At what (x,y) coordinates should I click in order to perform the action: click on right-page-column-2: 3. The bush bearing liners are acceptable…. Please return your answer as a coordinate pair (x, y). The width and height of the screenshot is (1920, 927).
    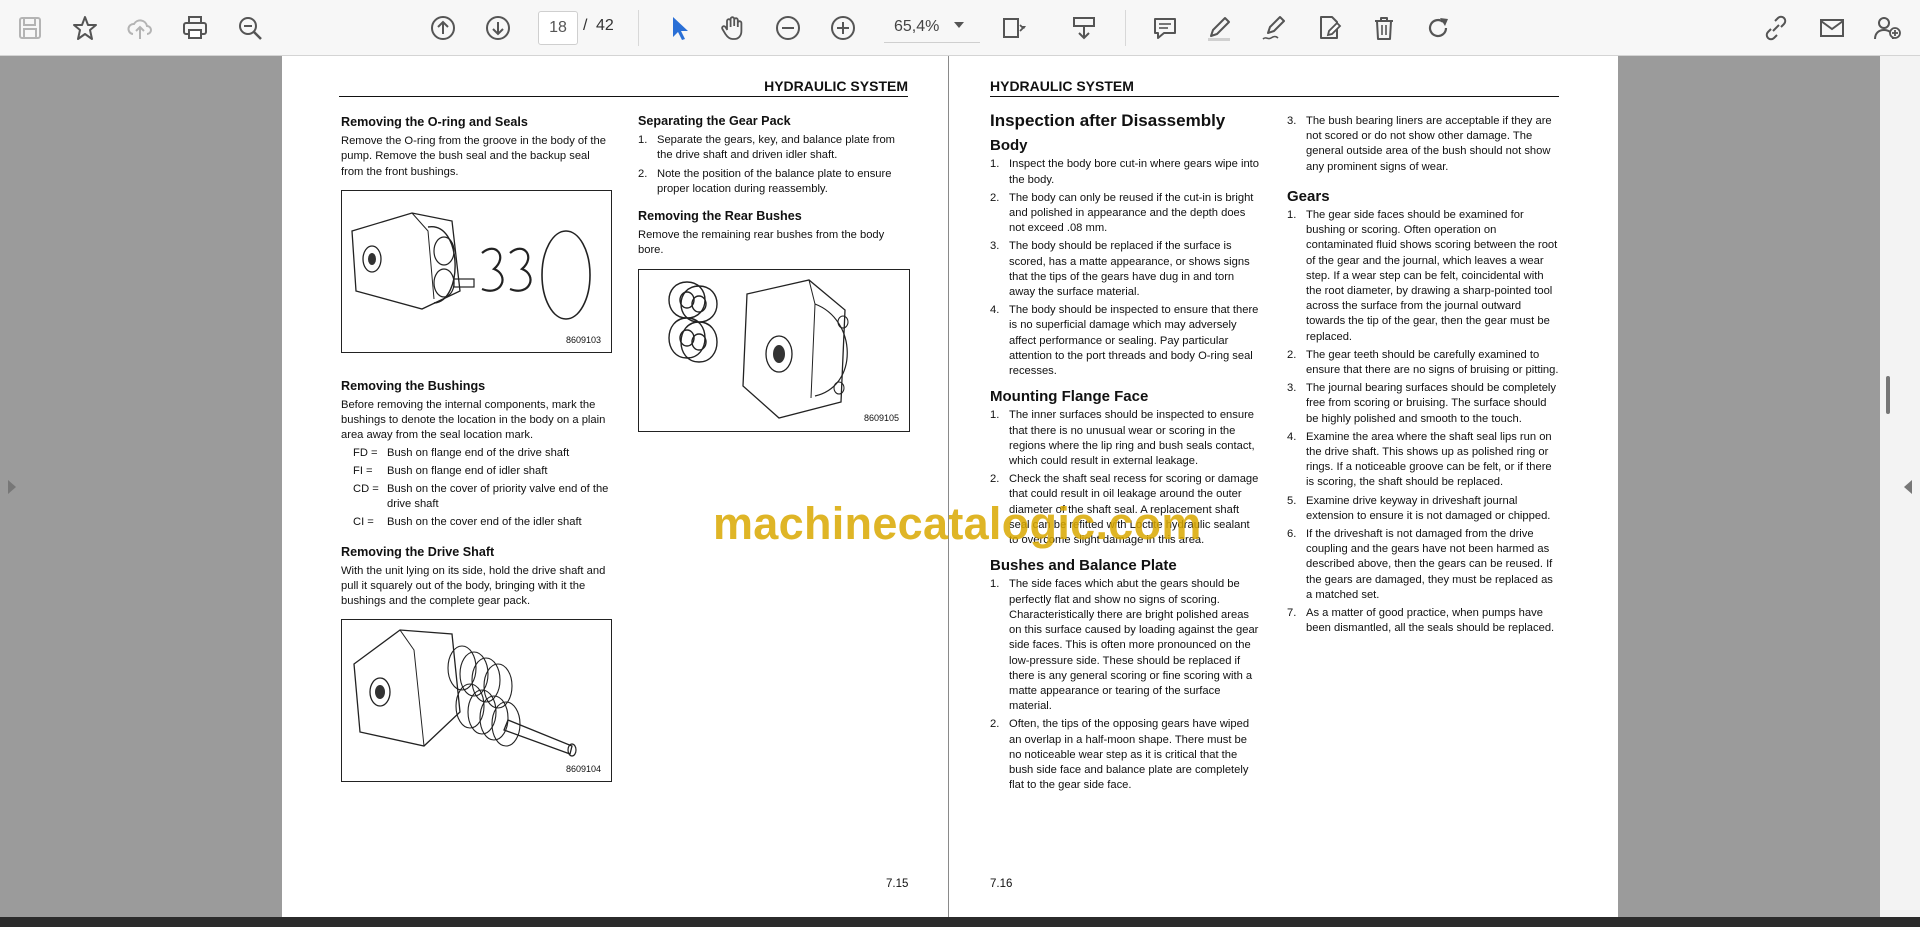
    Looking at the image, I should click on (1423, 380).